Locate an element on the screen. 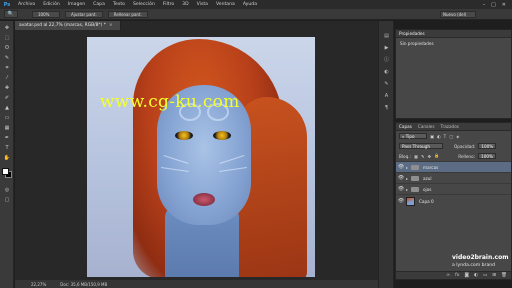 Image resolution: width=512 pixels, height=288 pixels. lock-row: Bloq.: ▦ ✎ ✥ 🔒 Relleno: 100% is located at coordinates (453, 156).